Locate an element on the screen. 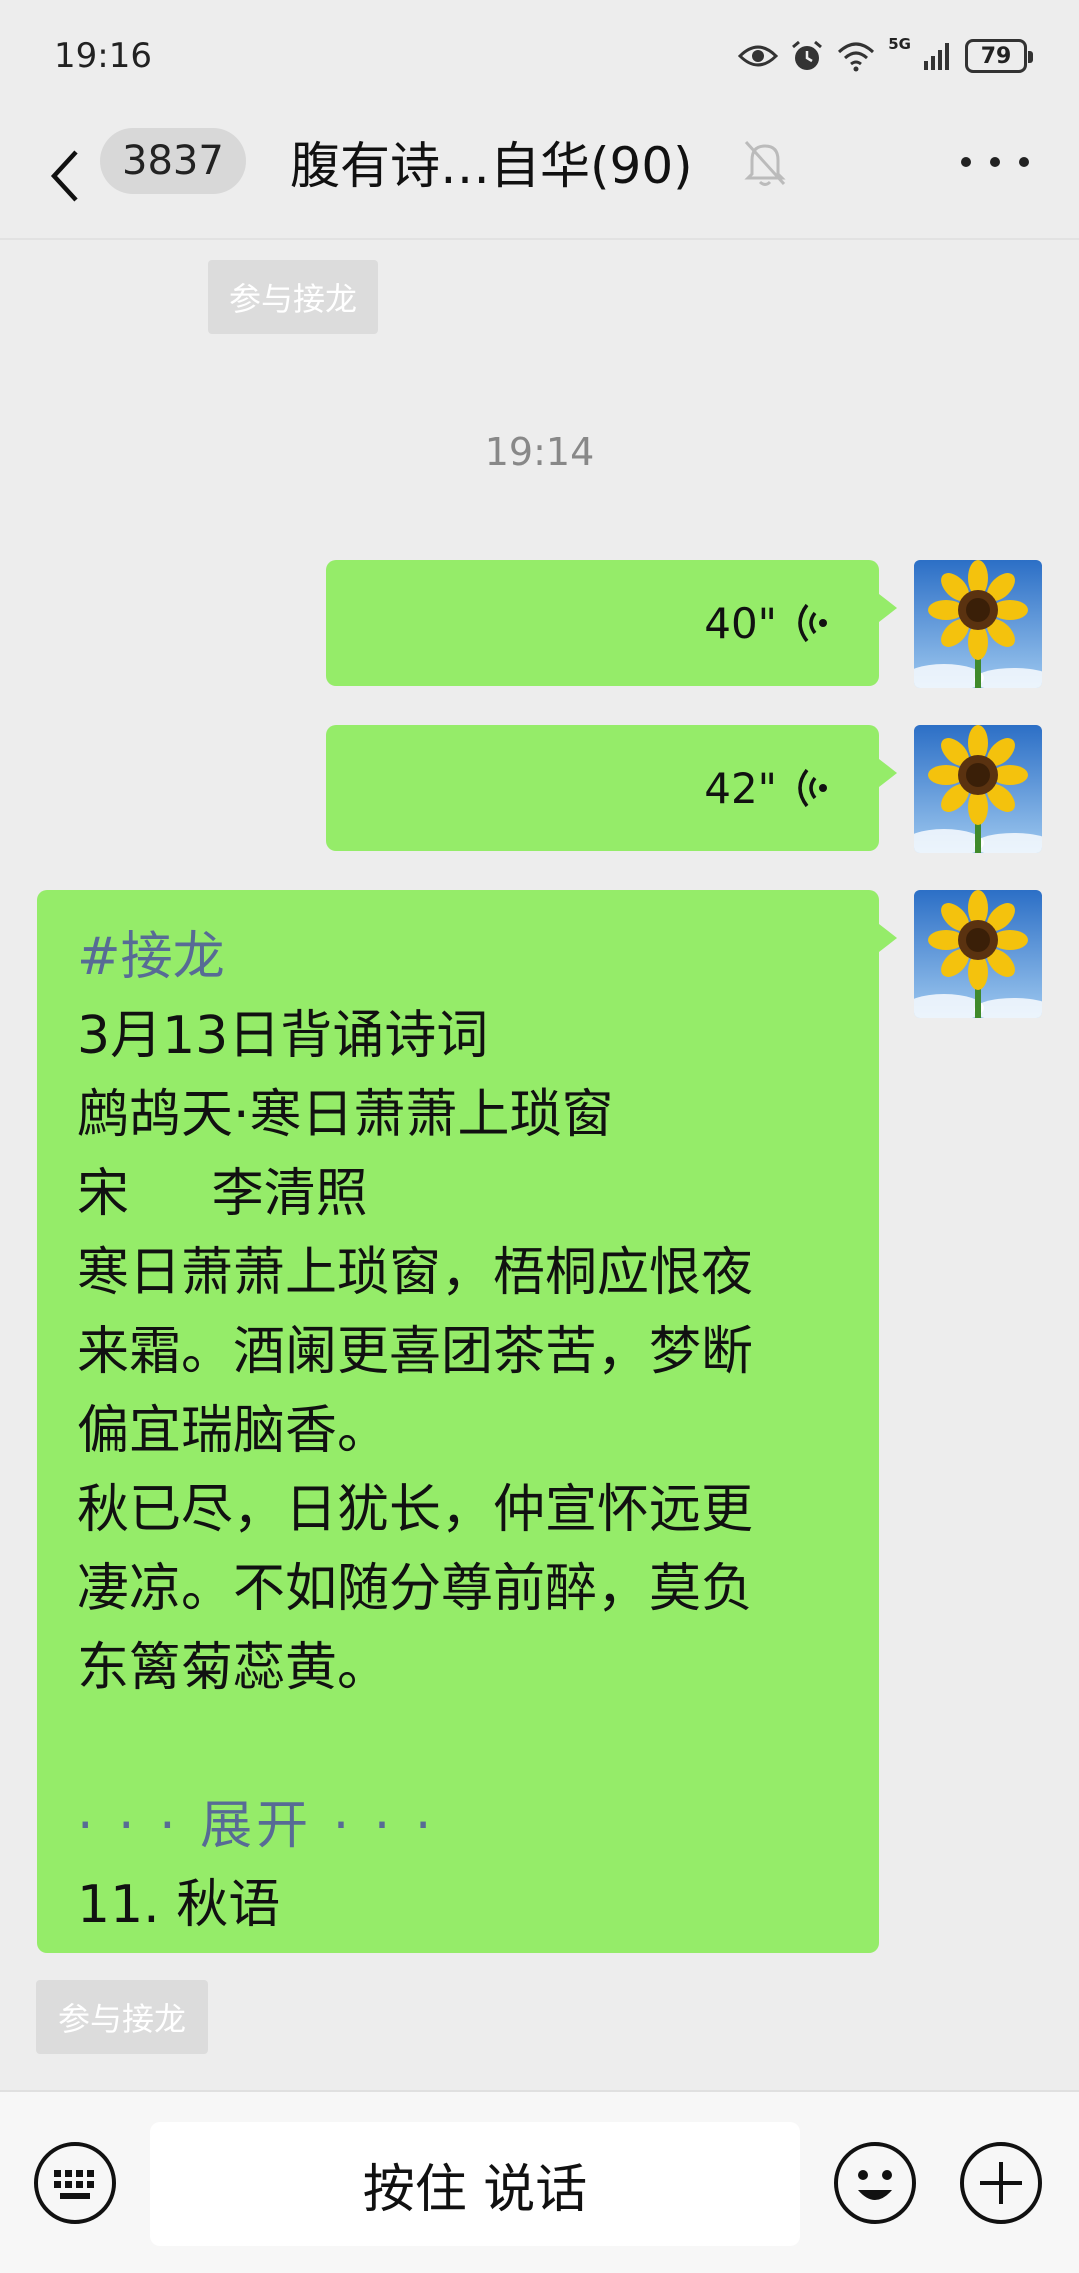 The image size is (1079, 2273). network-label: 5G is located at coordinates (899, 44).